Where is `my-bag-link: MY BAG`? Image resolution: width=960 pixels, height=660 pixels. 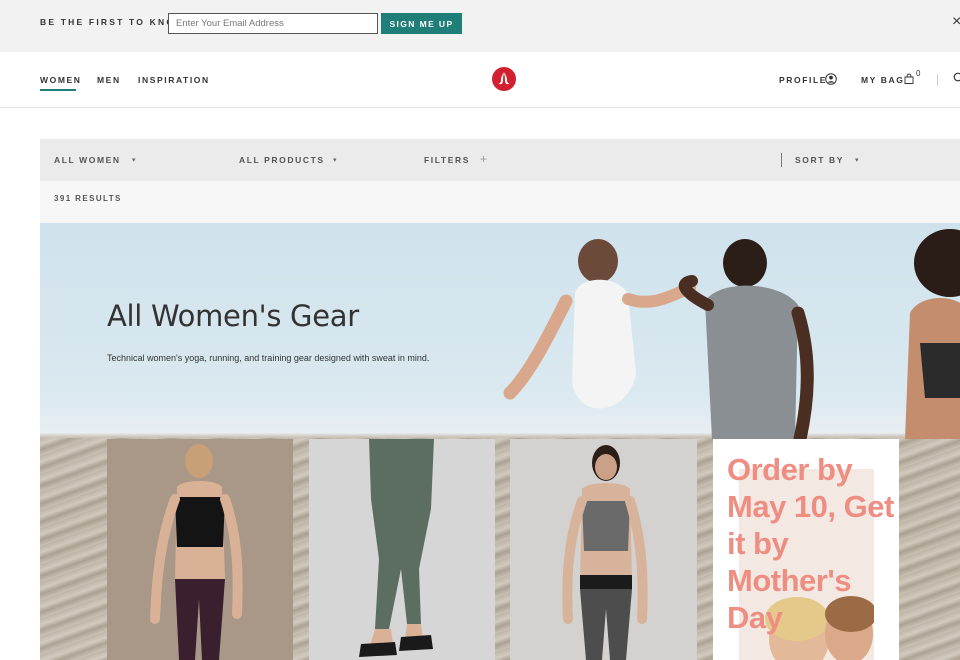
my-bag-link: MY BAG is located at coordinates (882, 80).